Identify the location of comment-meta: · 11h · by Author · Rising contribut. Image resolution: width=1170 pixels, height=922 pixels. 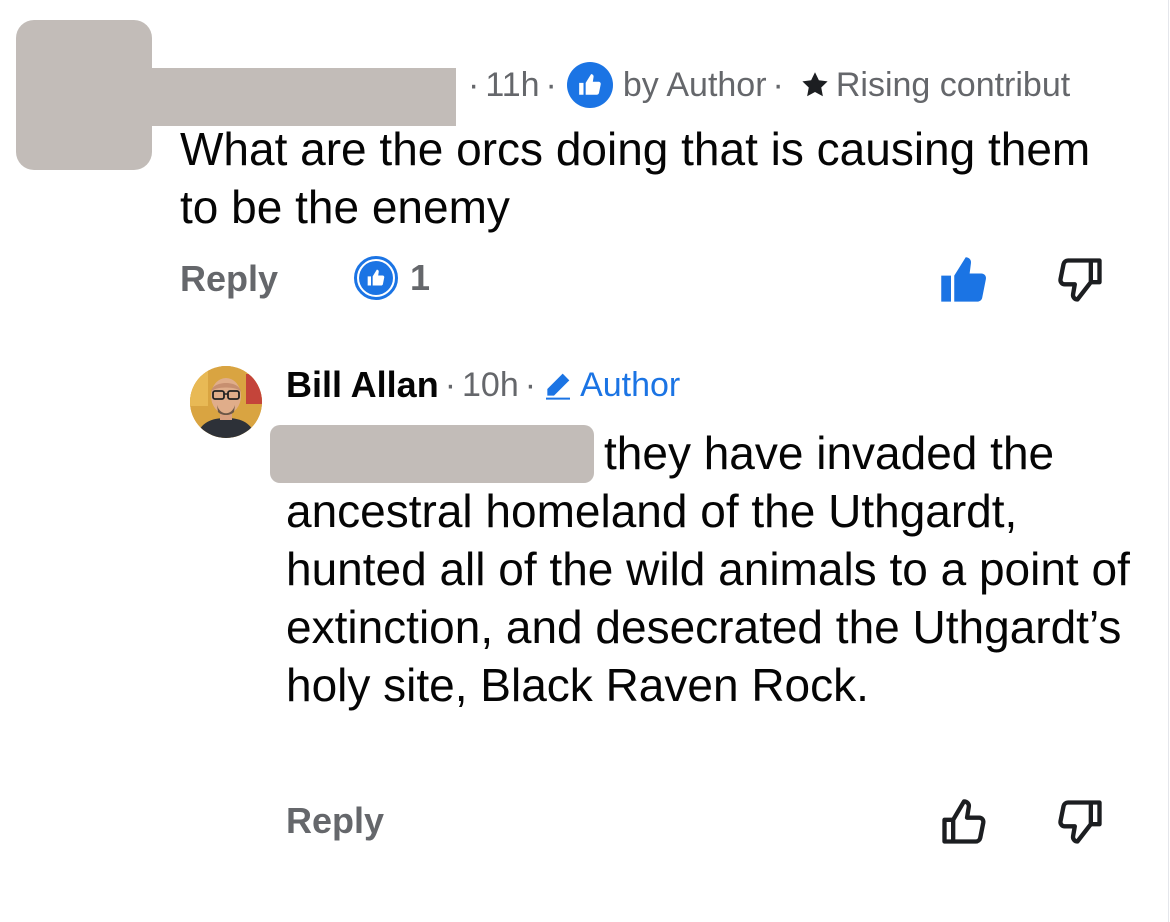
(766, 85).